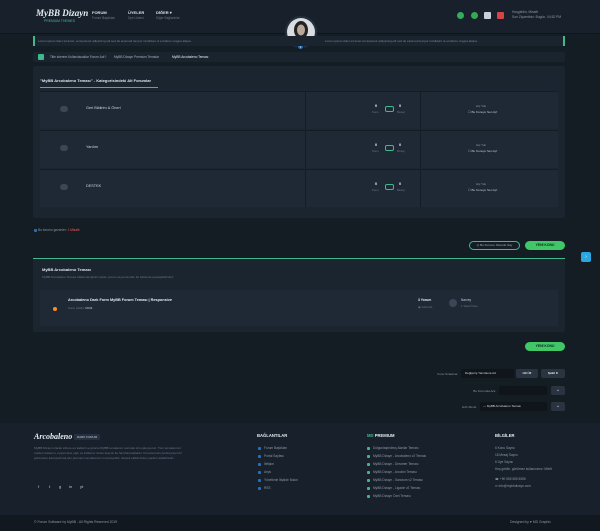  What do you see at coordinates (395, 464) in the screenshot?
I see `premium-link: MyBB Dizayn - Dreamer Teması` at bounding box center [395, 464].